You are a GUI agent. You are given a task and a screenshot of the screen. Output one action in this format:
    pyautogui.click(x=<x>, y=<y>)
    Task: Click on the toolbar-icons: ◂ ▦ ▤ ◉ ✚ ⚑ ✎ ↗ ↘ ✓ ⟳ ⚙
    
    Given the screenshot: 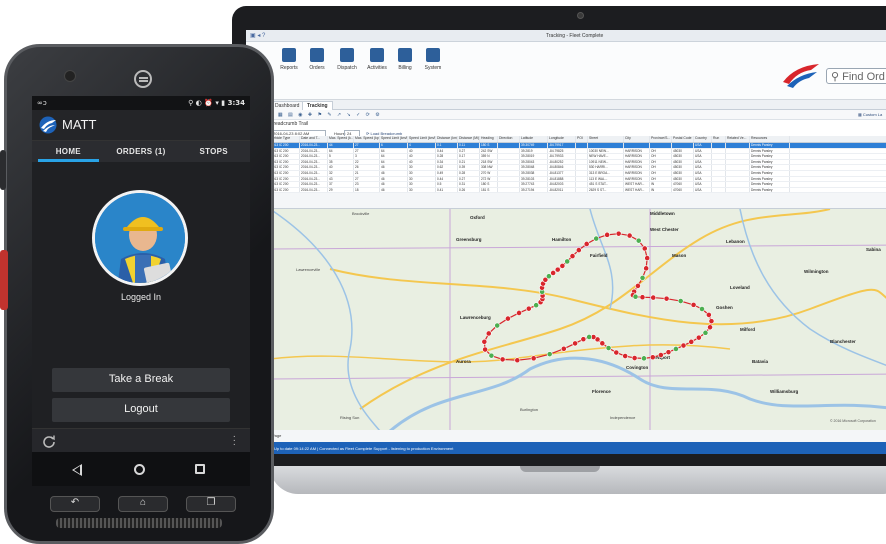 What is the action you would take?
    pyautogui.click(x=326, y=115)
    